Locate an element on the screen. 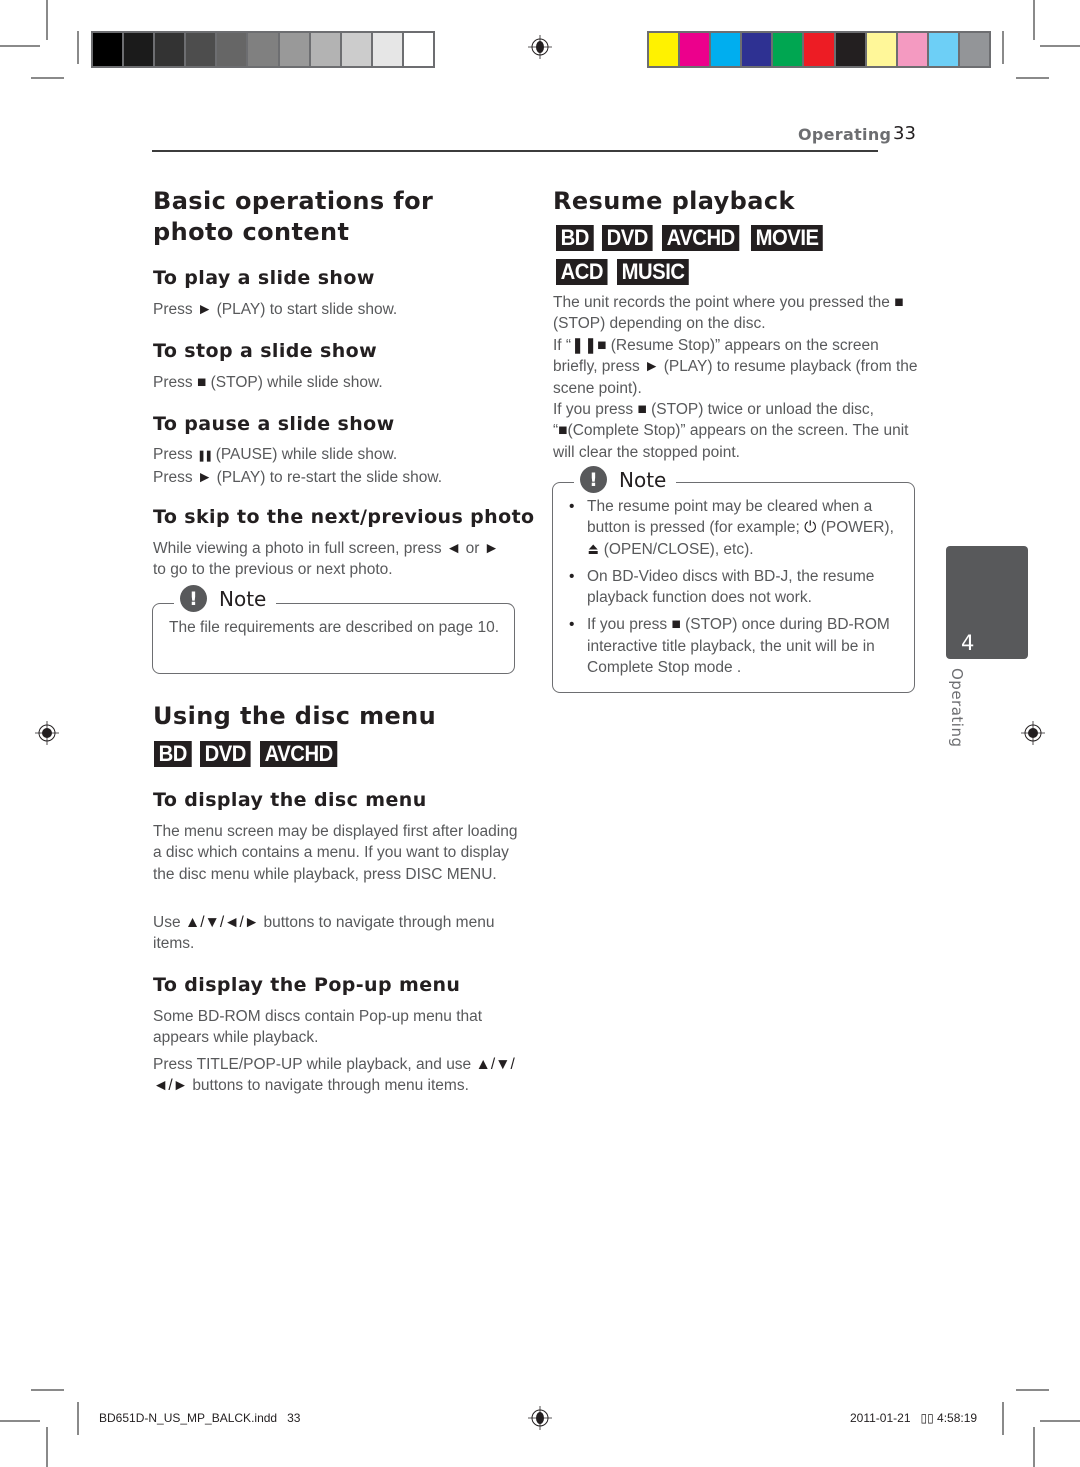  left-right-arrows-icon: ◄/► is located at coordinates (170, 1086).